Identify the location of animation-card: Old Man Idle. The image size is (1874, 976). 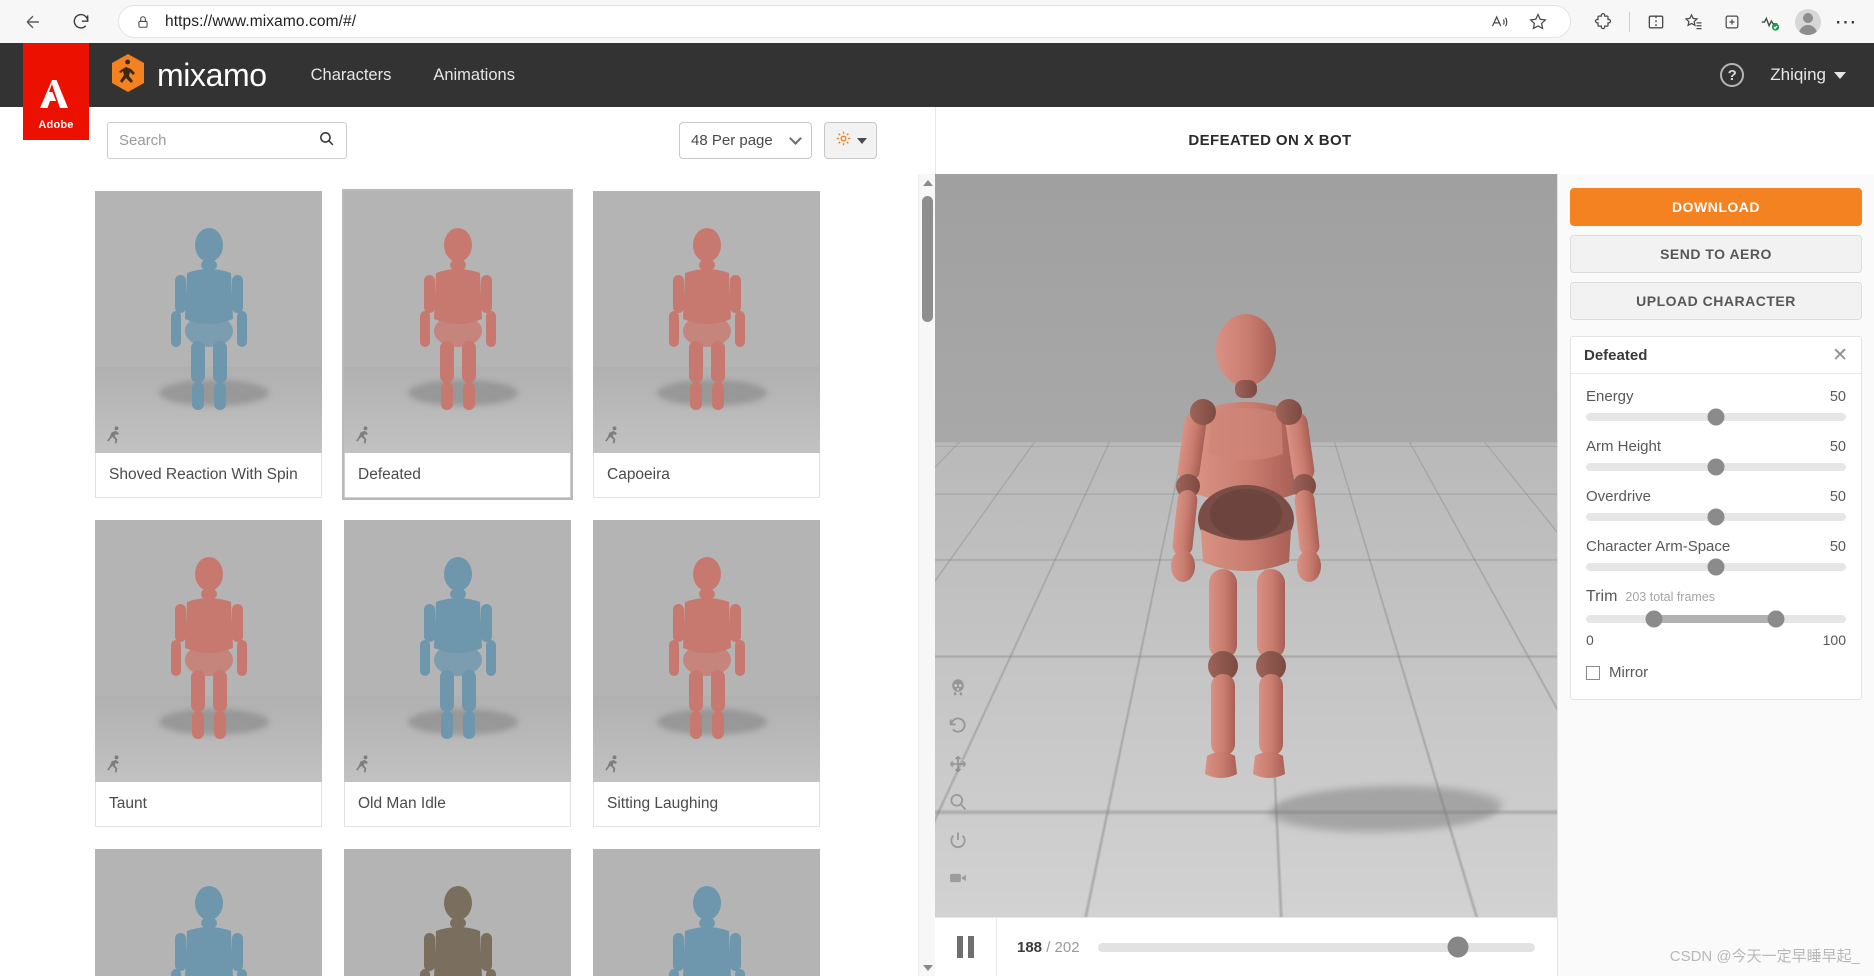
(457, 673).